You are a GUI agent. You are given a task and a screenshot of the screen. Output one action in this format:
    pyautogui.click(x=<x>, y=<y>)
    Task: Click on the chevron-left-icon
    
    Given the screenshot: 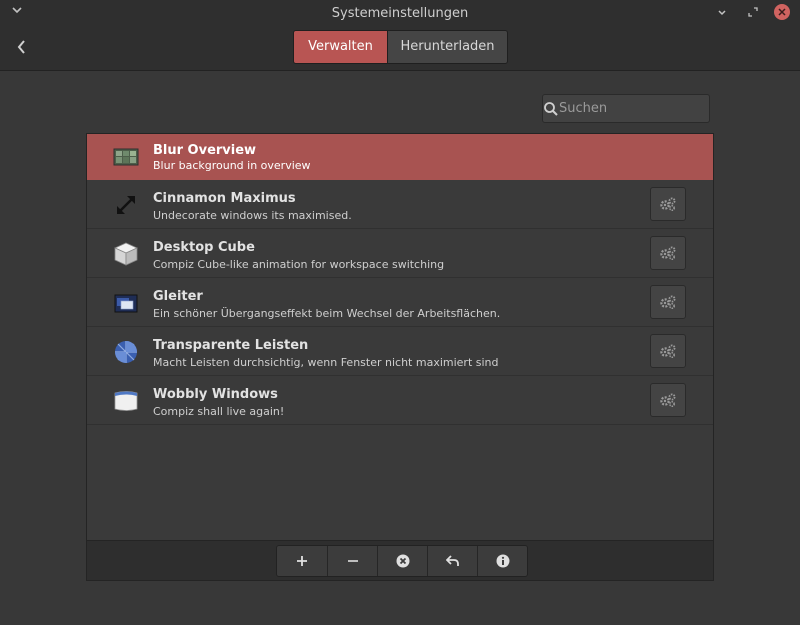 What is the action you would take?
    pyautogui.click(x=21, y=47)
    